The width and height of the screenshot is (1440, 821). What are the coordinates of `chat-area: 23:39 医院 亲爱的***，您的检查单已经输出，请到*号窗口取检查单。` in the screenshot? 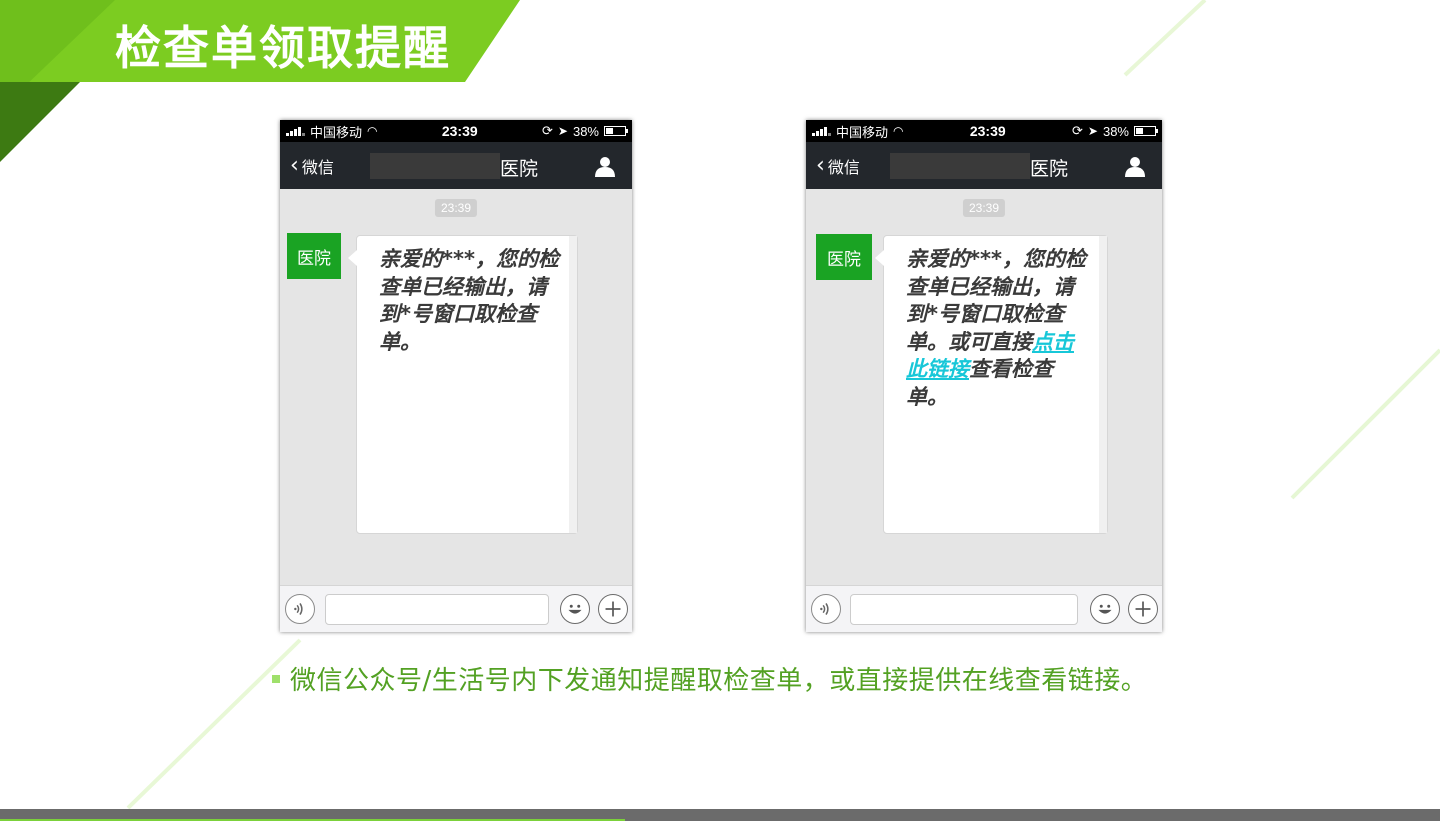 It's located at (456, 387).